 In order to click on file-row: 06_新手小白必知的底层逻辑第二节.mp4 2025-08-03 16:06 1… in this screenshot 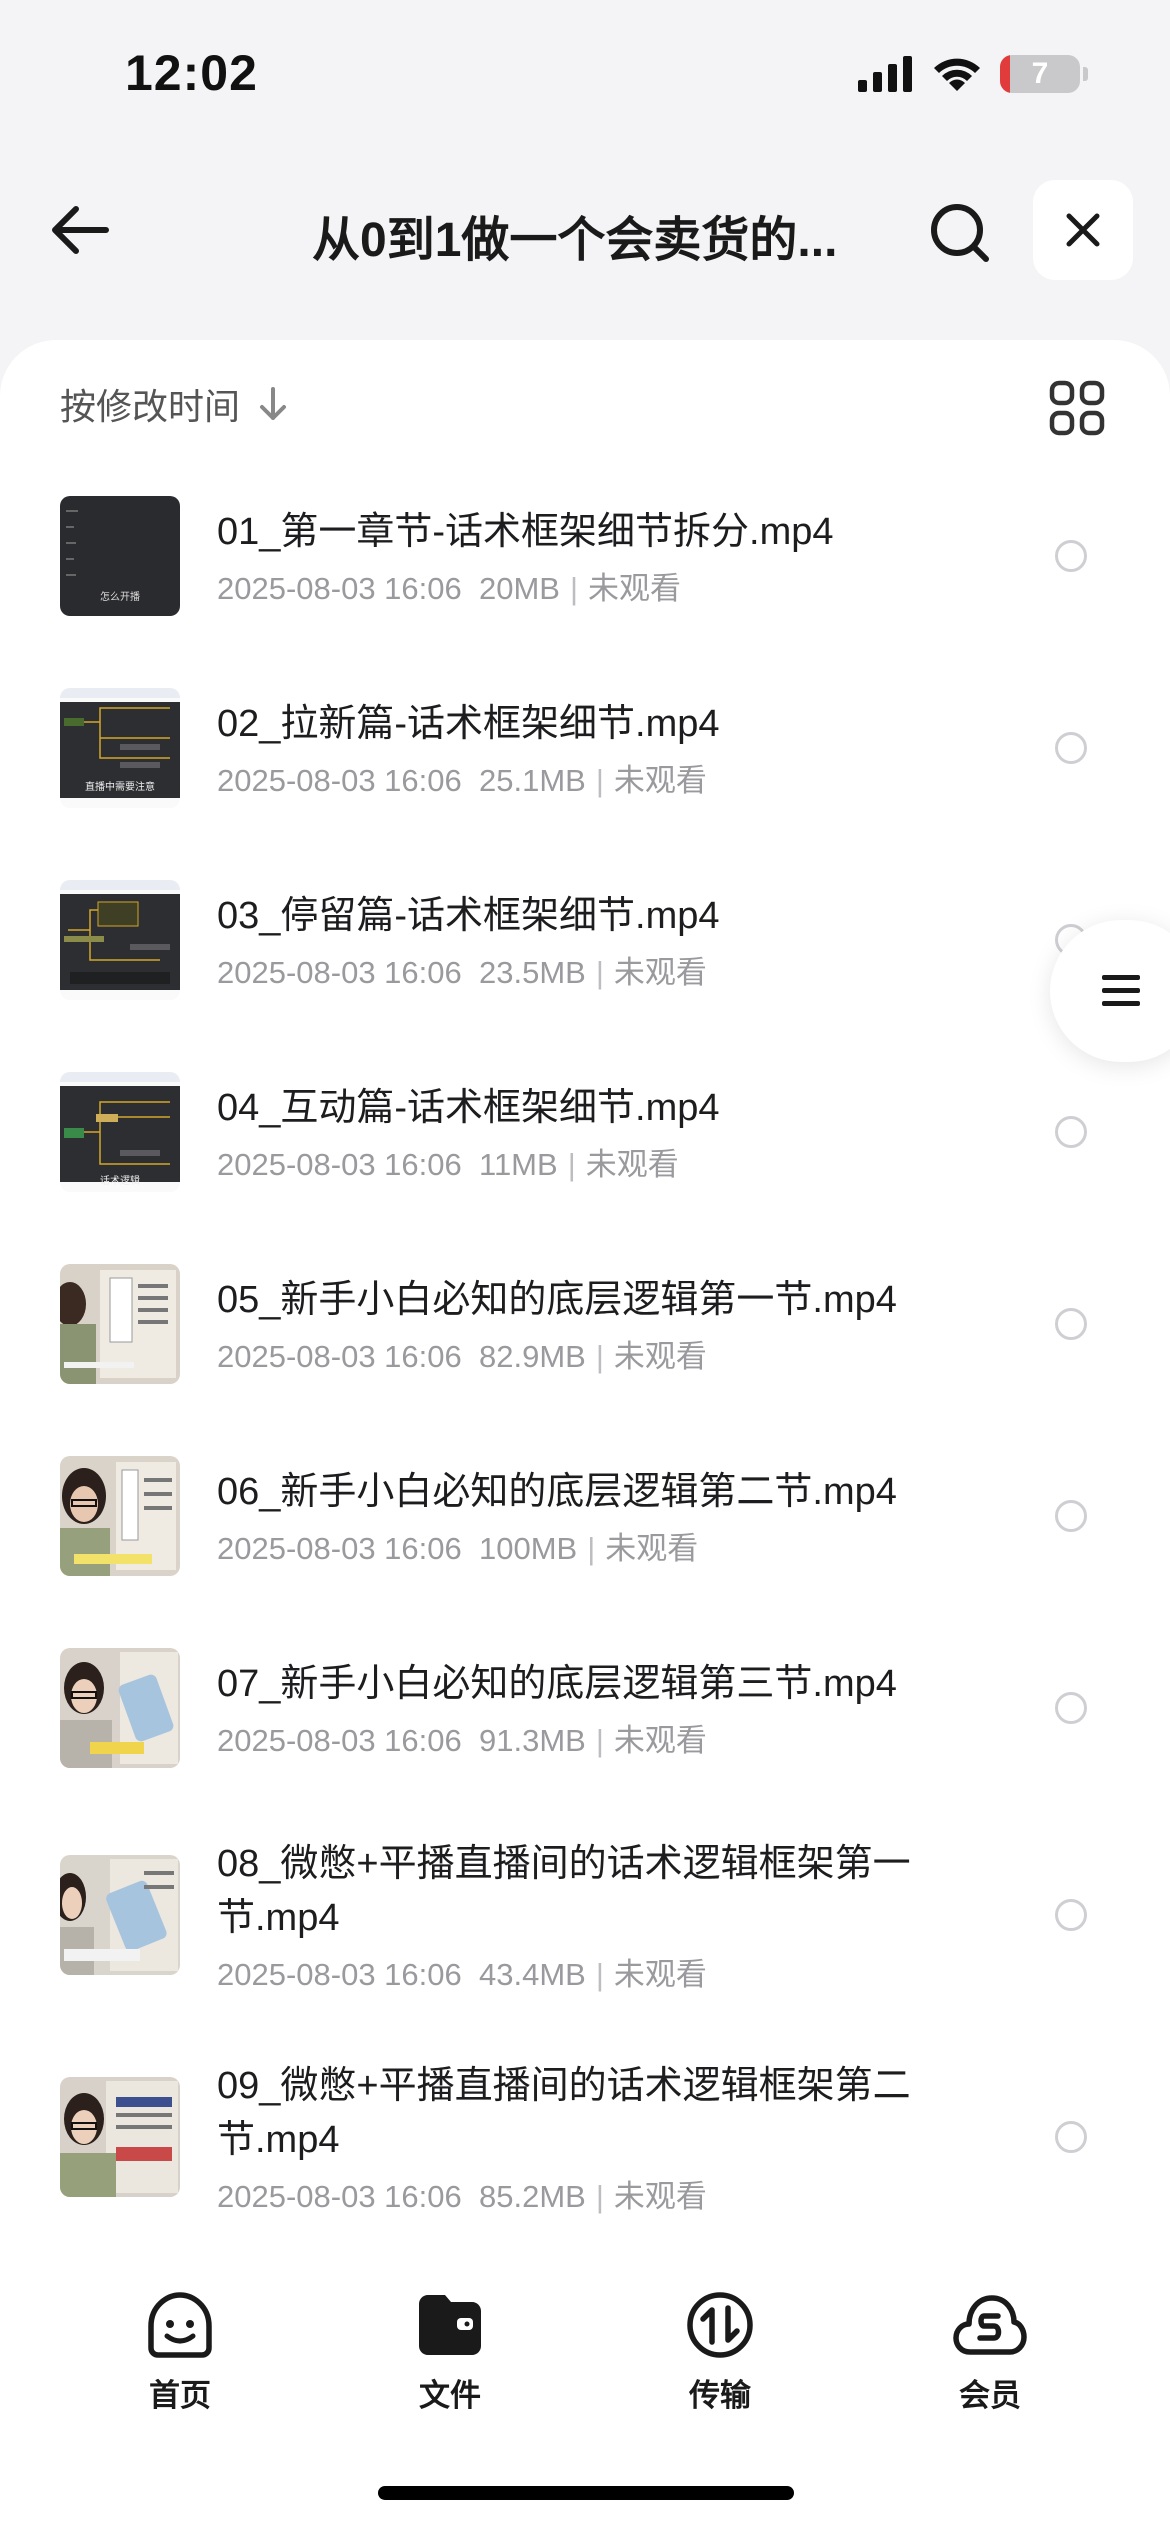, I will do `click(585, 1516)`.